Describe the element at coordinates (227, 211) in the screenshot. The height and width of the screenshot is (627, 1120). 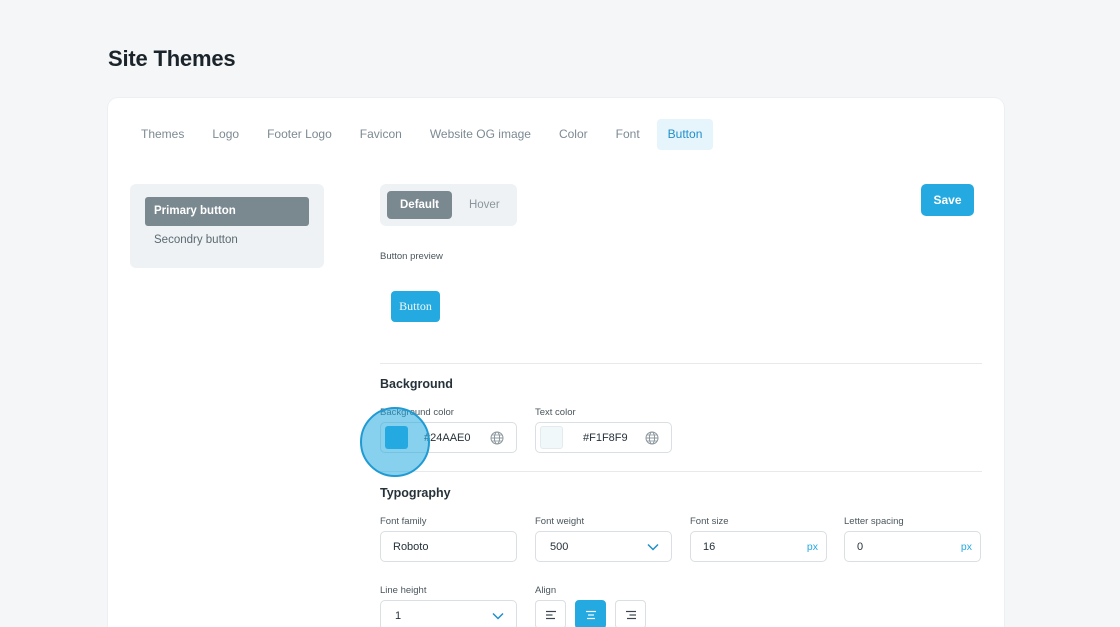
I see `subnav-item-primary-button: Primary button` at that location.